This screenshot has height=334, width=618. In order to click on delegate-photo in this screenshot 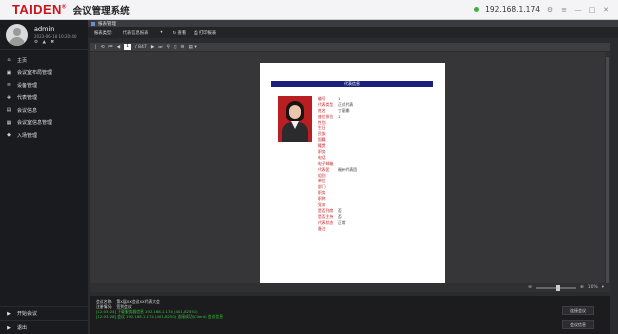, I will do `click(295, 119)`.